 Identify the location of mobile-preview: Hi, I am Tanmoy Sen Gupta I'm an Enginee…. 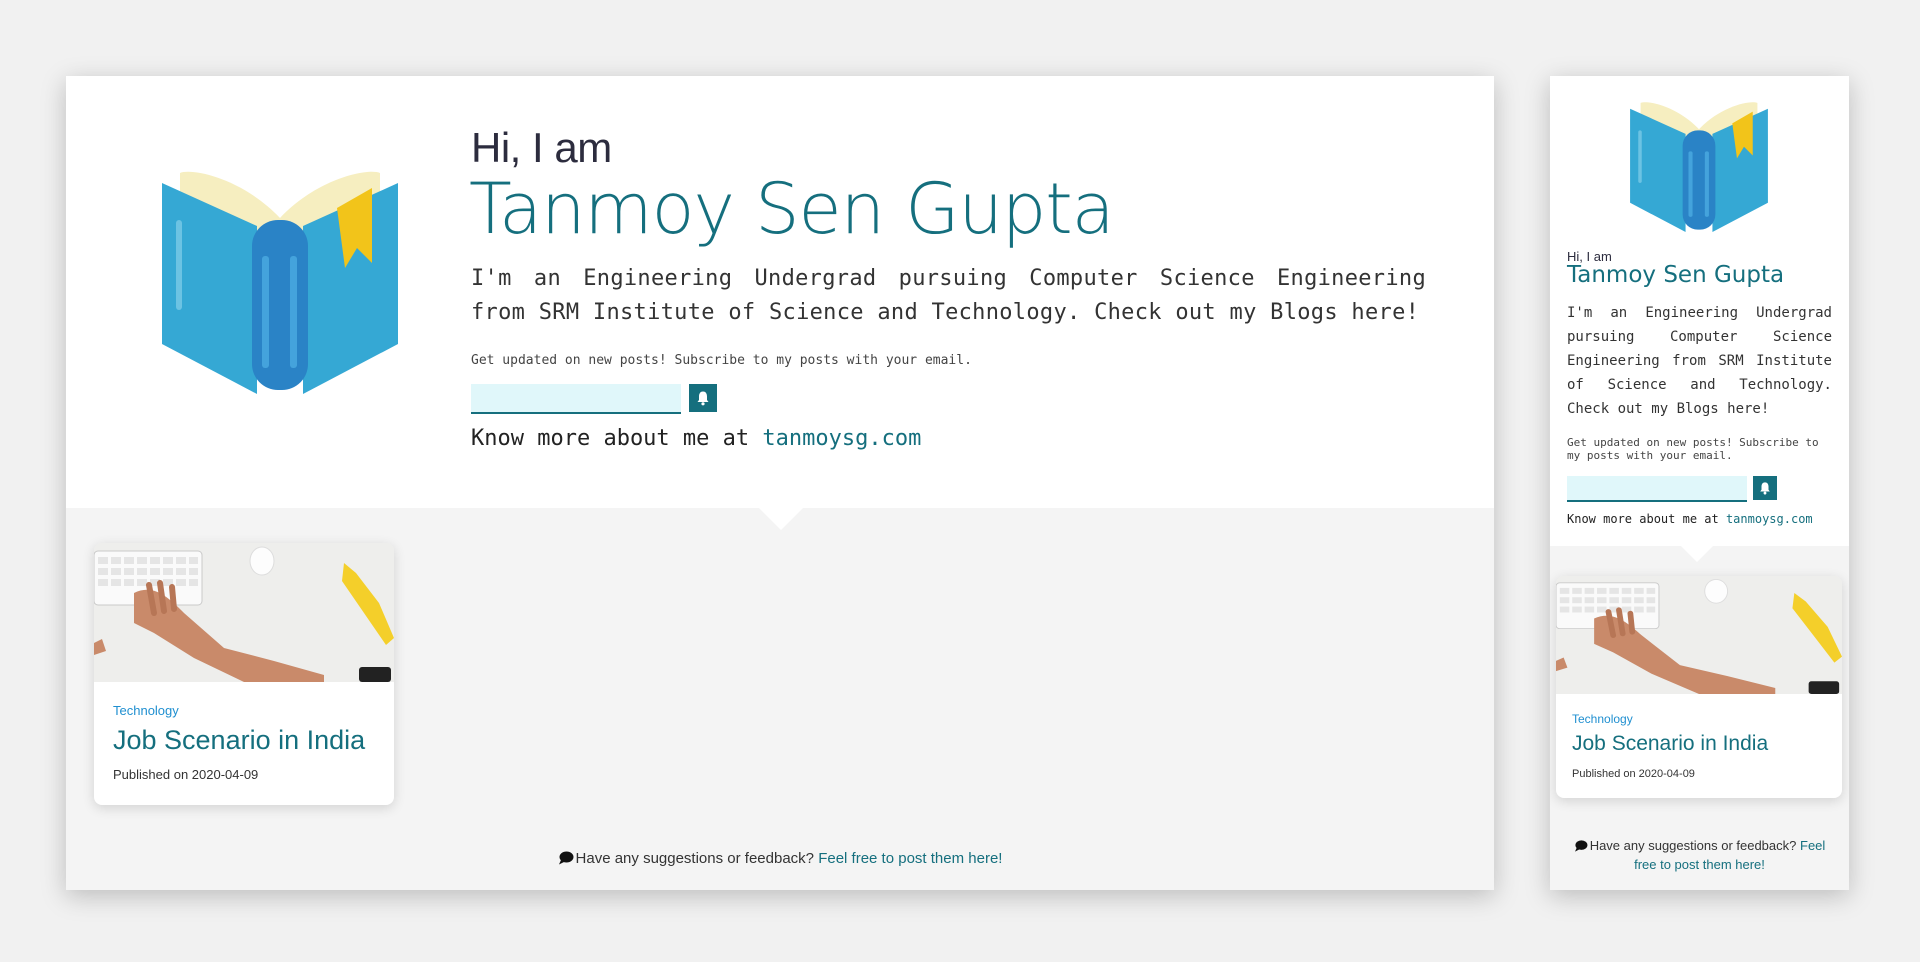
(1699, 483).